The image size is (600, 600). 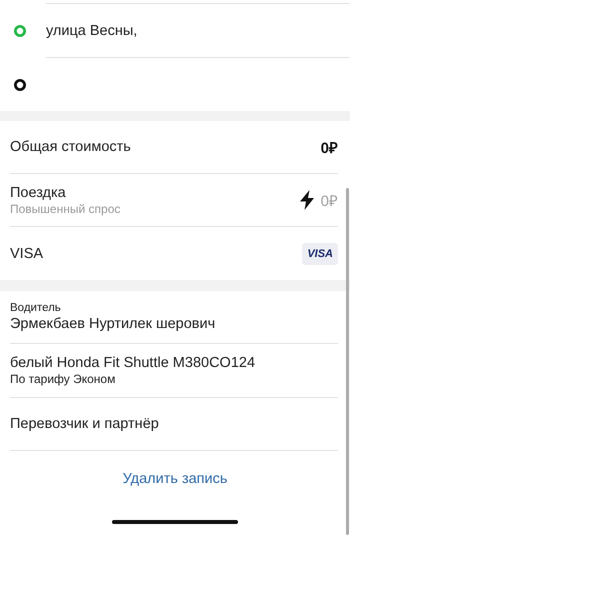 What do you see at coordinates (113, 324) in the screenshot?
I see `driver-name: Эрмекбаев Нуртилек шерович` at bounding box center [113, 324].